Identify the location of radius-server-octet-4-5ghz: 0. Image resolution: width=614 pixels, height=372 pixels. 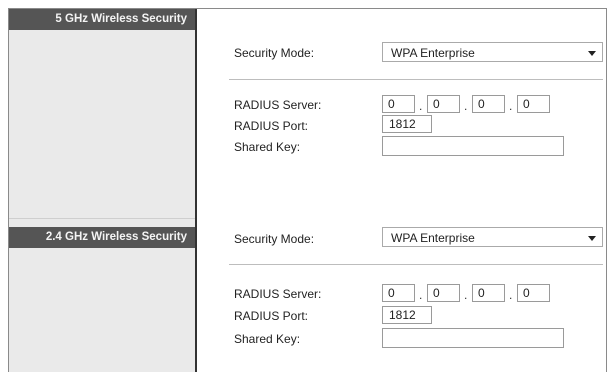
(533, 104).